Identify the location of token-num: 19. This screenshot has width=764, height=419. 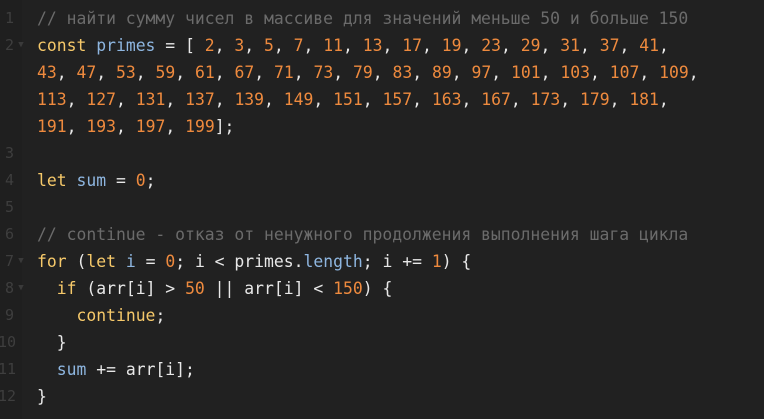
(451, 45).